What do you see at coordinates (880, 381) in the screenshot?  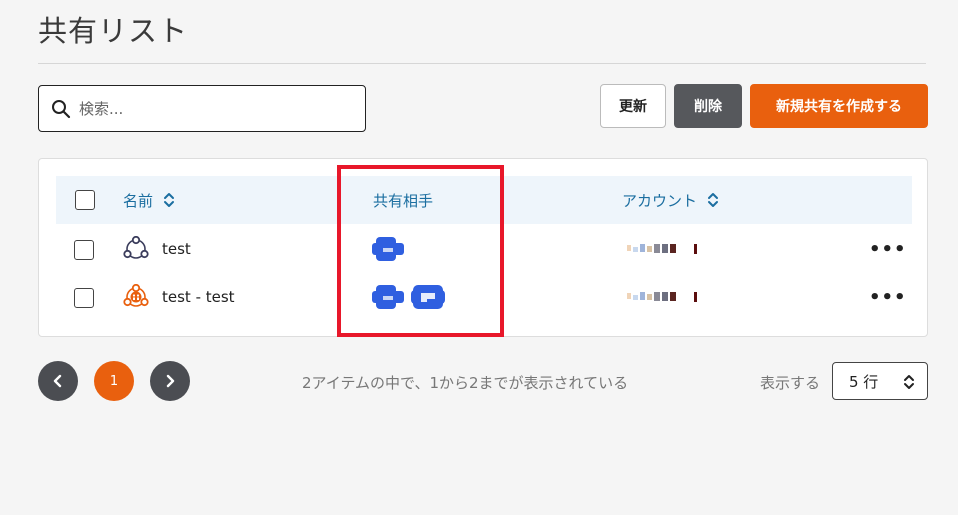 I see `rows-per-page-select: 5 行` at bounding box center [880, 381].